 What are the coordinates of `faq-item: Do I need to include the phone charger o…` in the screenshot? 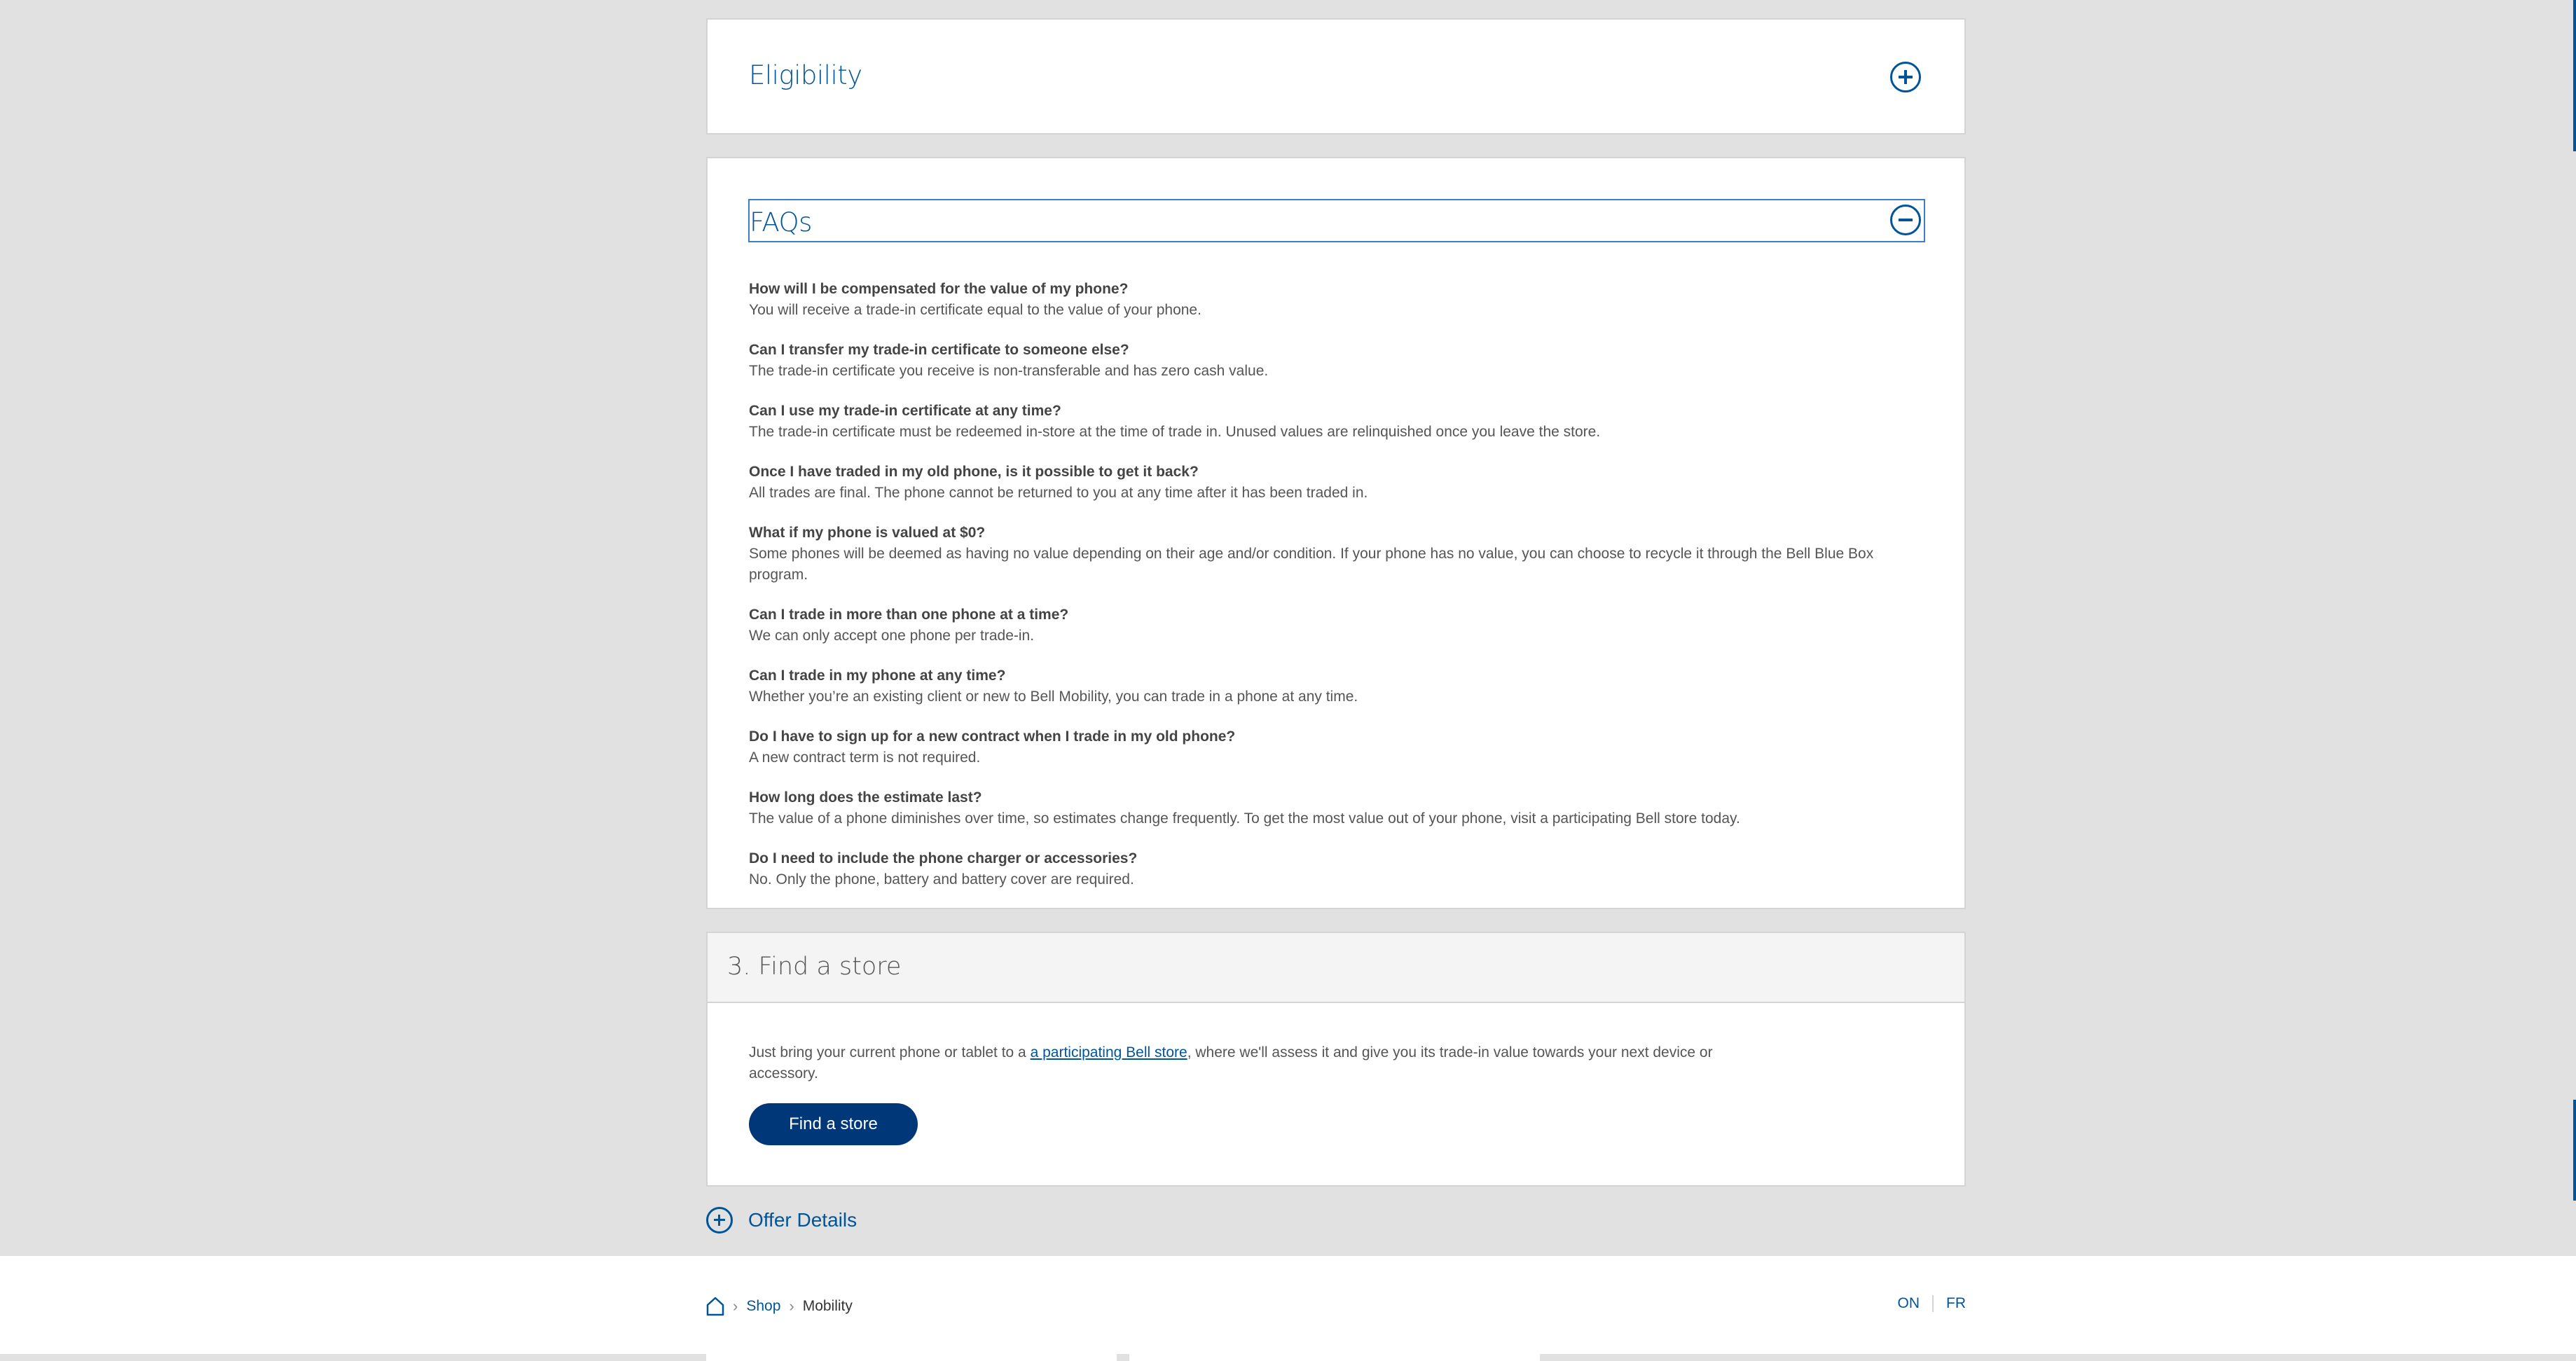 It's located at (1341, 869).